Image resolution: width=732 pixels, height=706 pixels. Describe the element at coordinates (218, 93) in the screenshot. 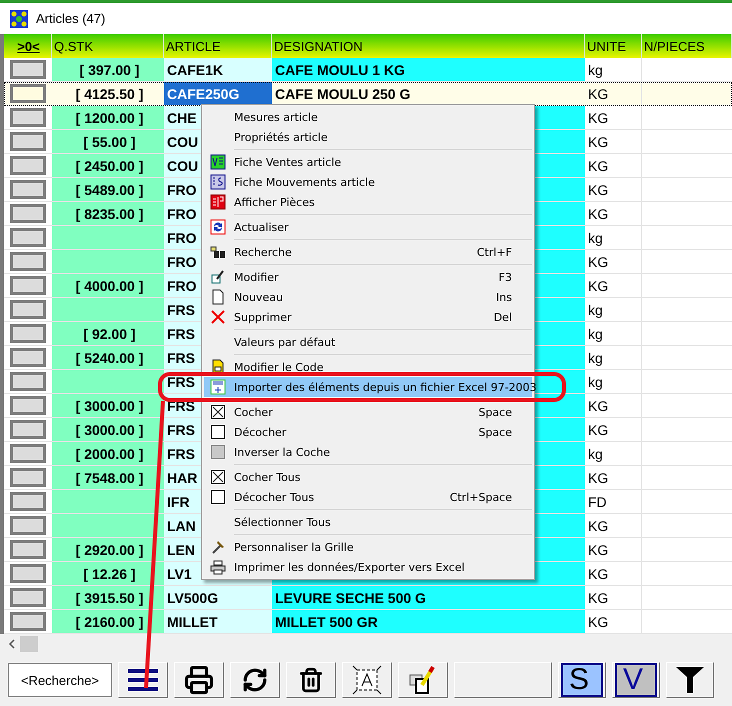

I see `article-cell: CAFE250G` at that location.